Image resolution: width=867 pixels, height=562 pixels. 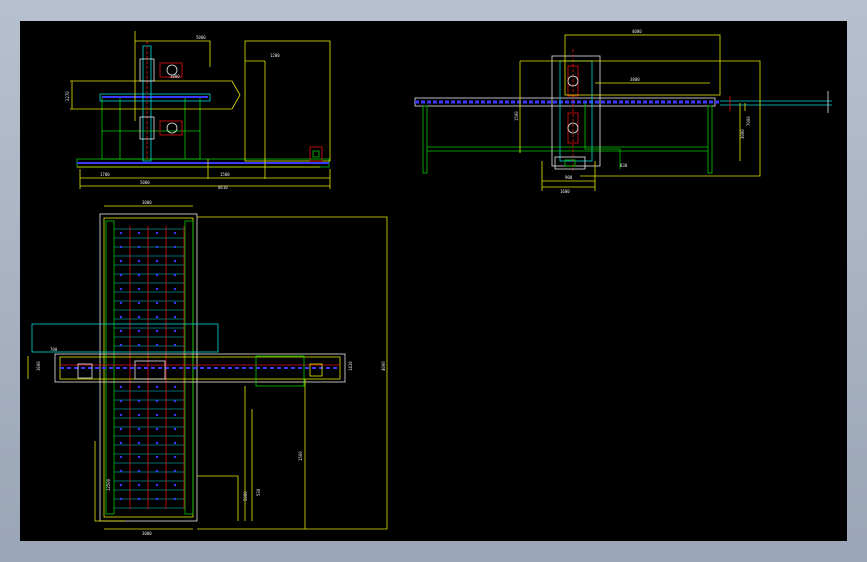 I want to click on dimension-label: 12500, so click(x=108, y=484).